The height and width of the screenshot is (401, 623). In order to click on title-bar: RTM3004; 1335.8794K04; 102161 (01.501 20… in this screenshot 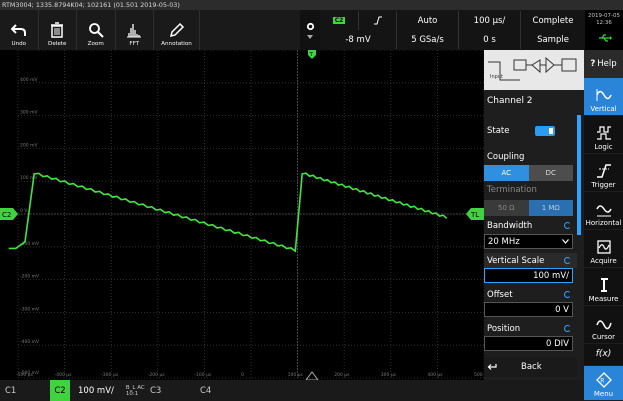, I will do `click(311, 5)`.